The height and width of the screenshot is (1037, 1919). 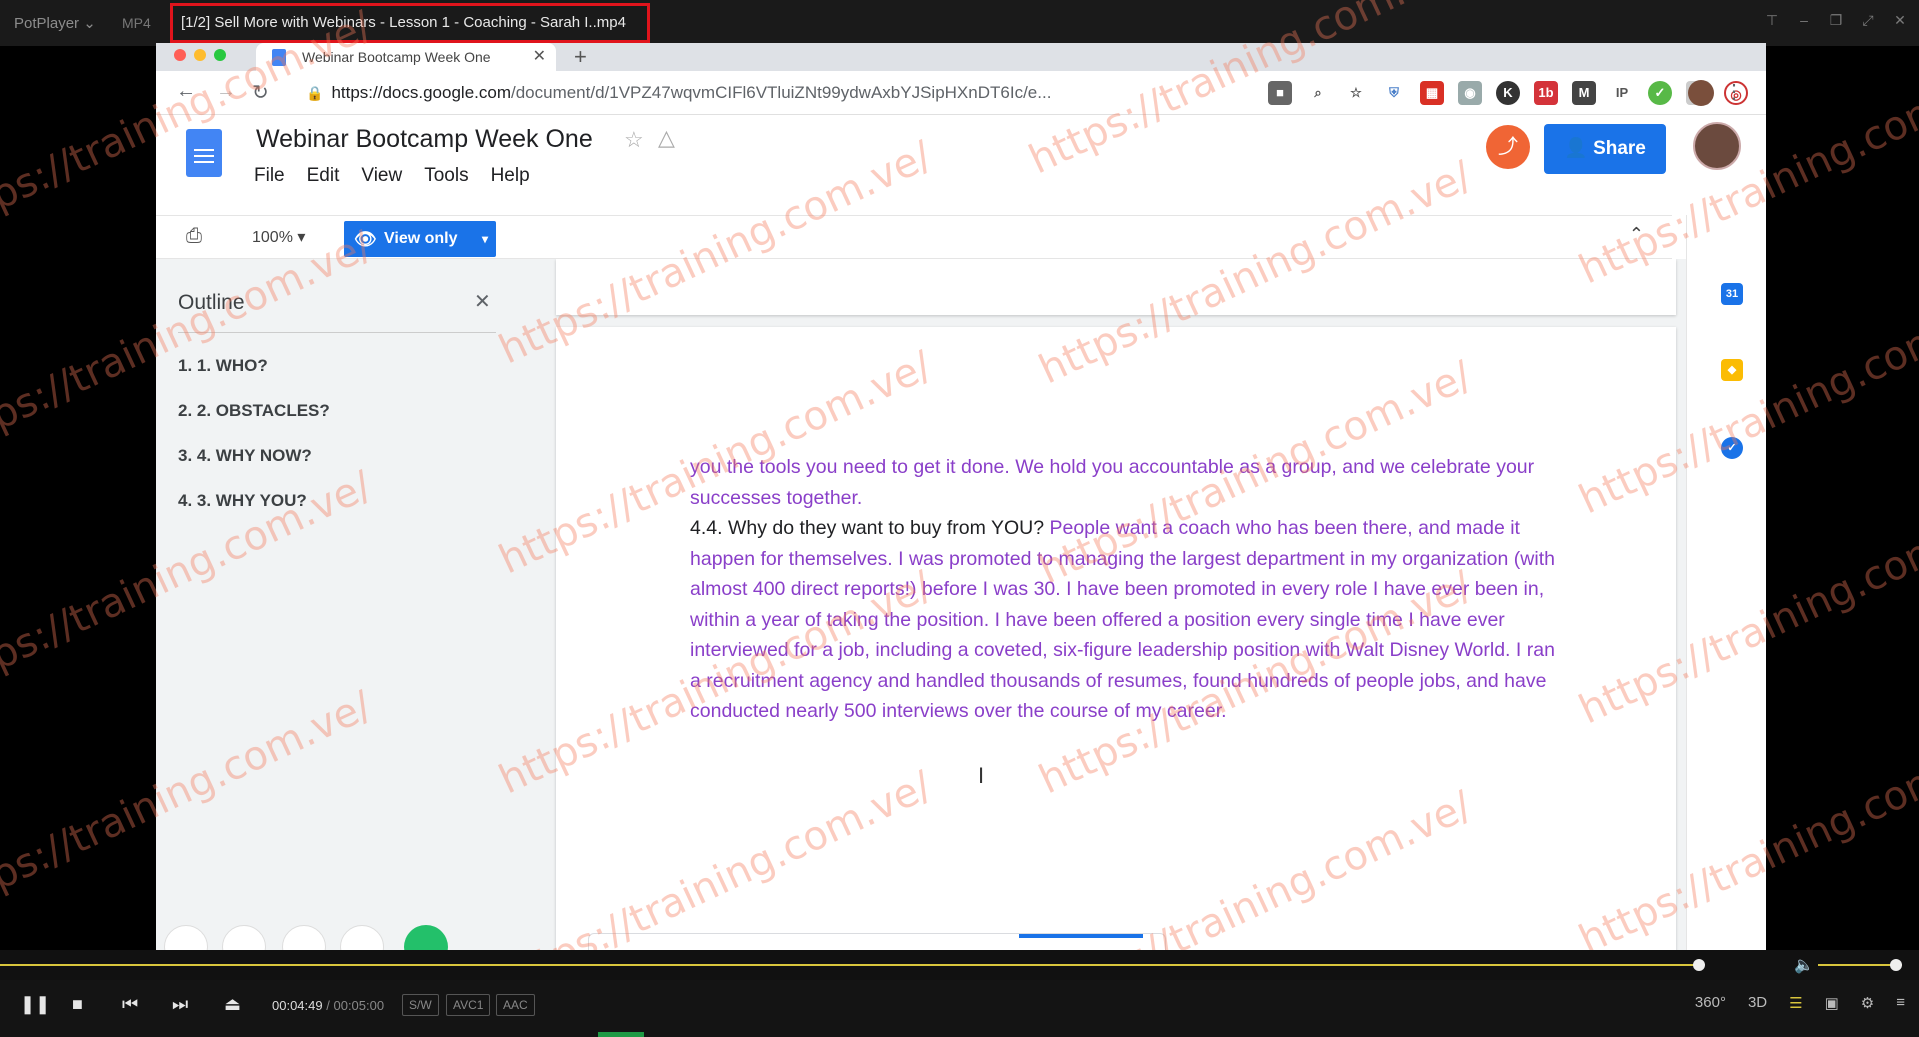 What do you see at coordinates (1732, 370) in the screenshot?
I see `keep-icon: ◆` at bounding box center [1732, 370].